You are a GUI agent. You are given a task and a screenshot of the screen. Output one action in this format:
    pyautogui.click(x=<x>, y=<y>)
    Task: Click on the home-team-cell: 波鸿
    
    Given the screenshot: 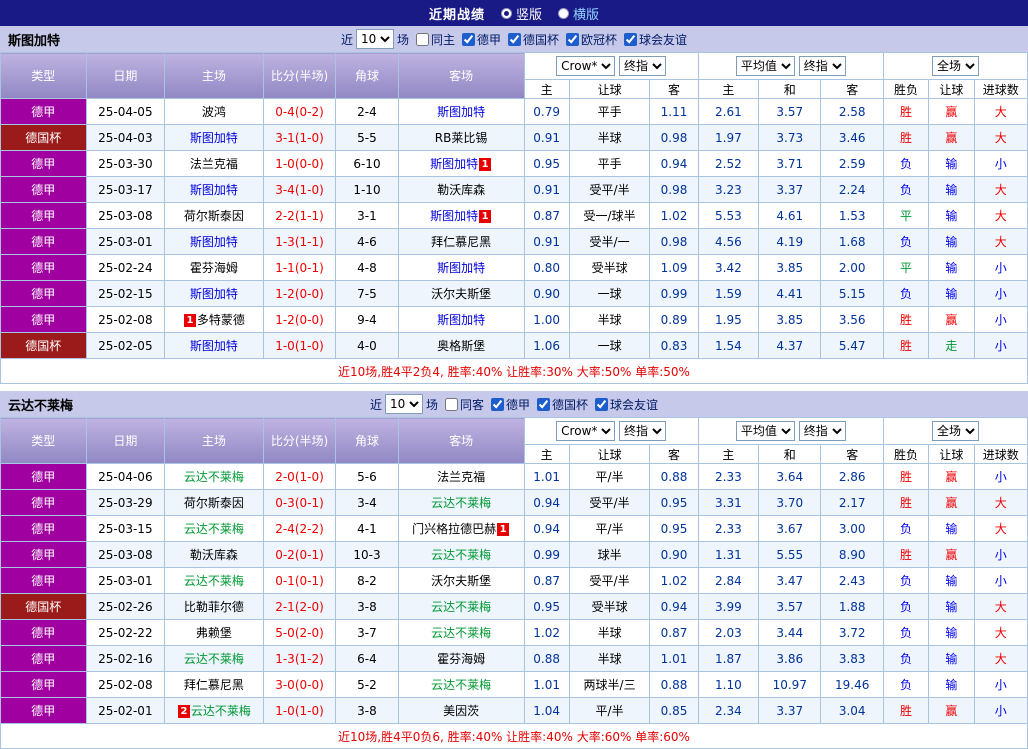 What is the action you would take?
    pyautogui.click(x=214, y=111)
    